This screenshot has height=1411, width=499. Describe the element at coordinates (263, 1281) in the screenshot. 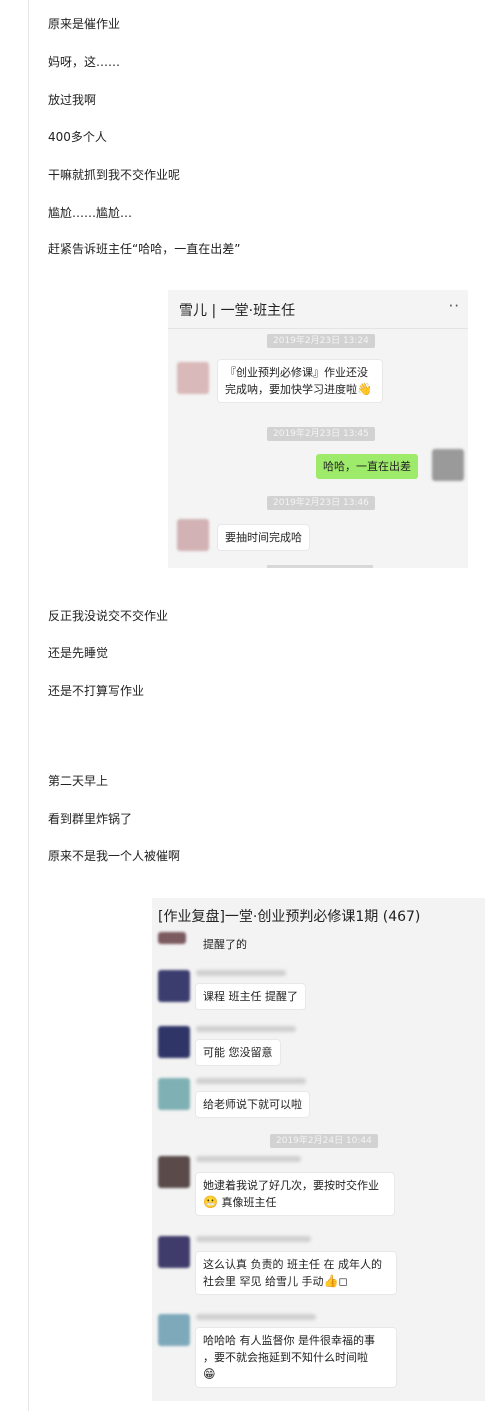

I see `message-text: 社会里 罕见 给雪儿 手动` at that location.